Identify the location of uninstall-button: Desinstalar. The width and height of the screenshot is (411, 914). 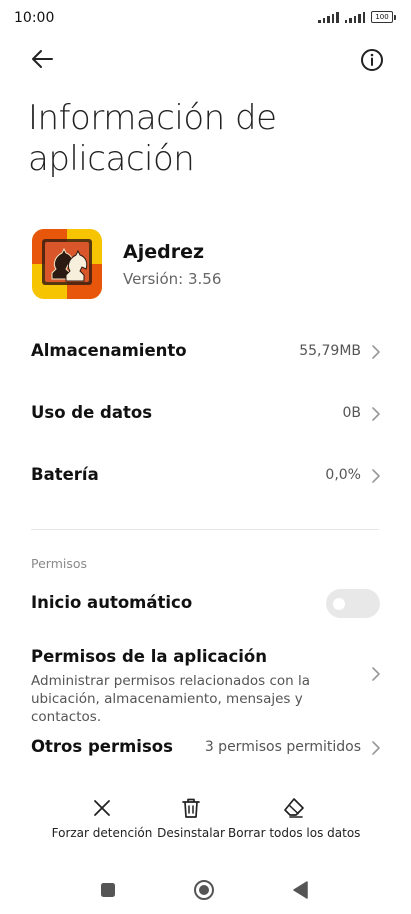
(191, 818).